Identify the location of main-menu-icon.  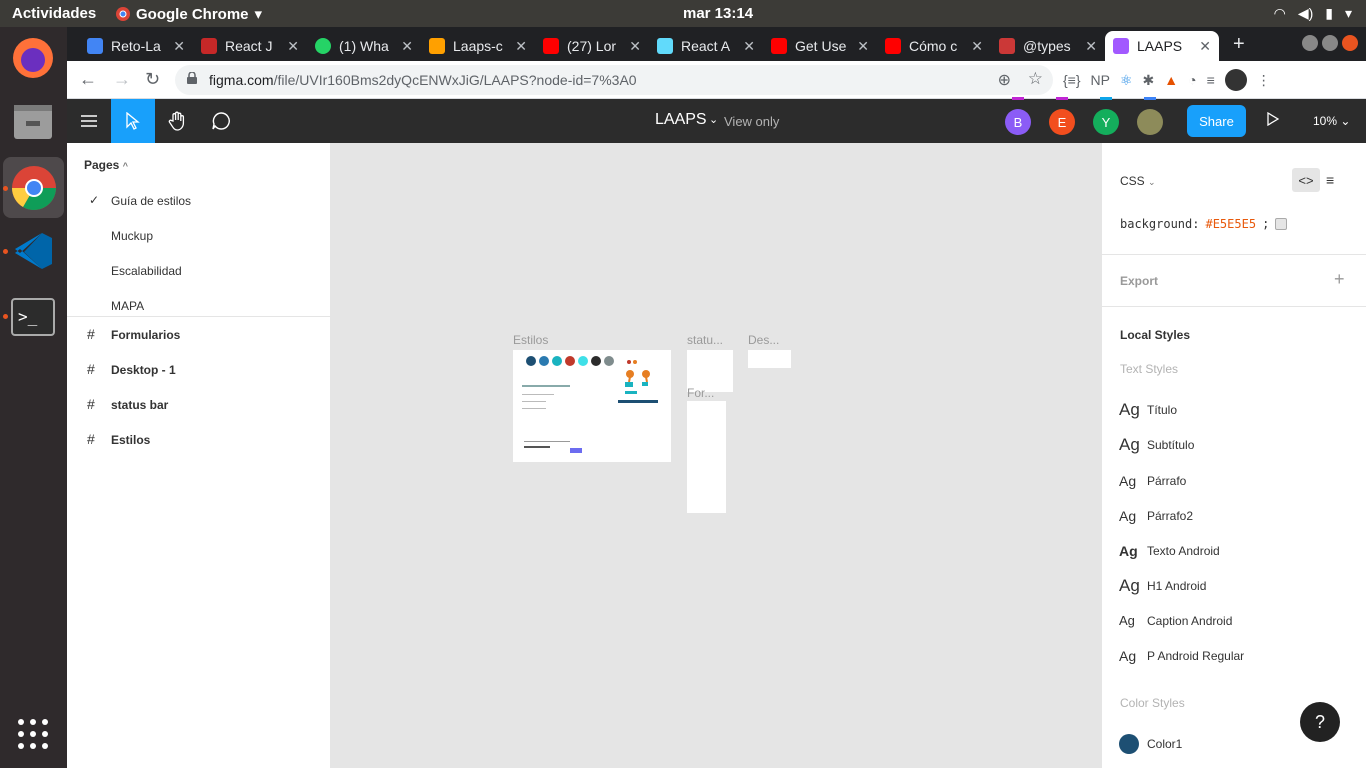
(89, 121).